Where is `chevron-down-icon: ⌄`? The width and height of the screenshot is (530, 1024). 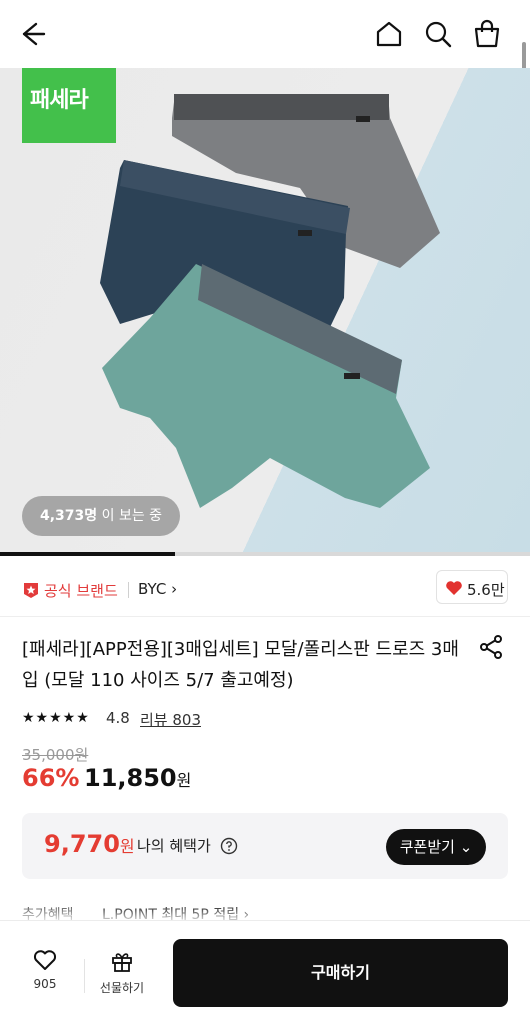 chevron-down-icon: ⌄ is located at coordinates (466, 847).